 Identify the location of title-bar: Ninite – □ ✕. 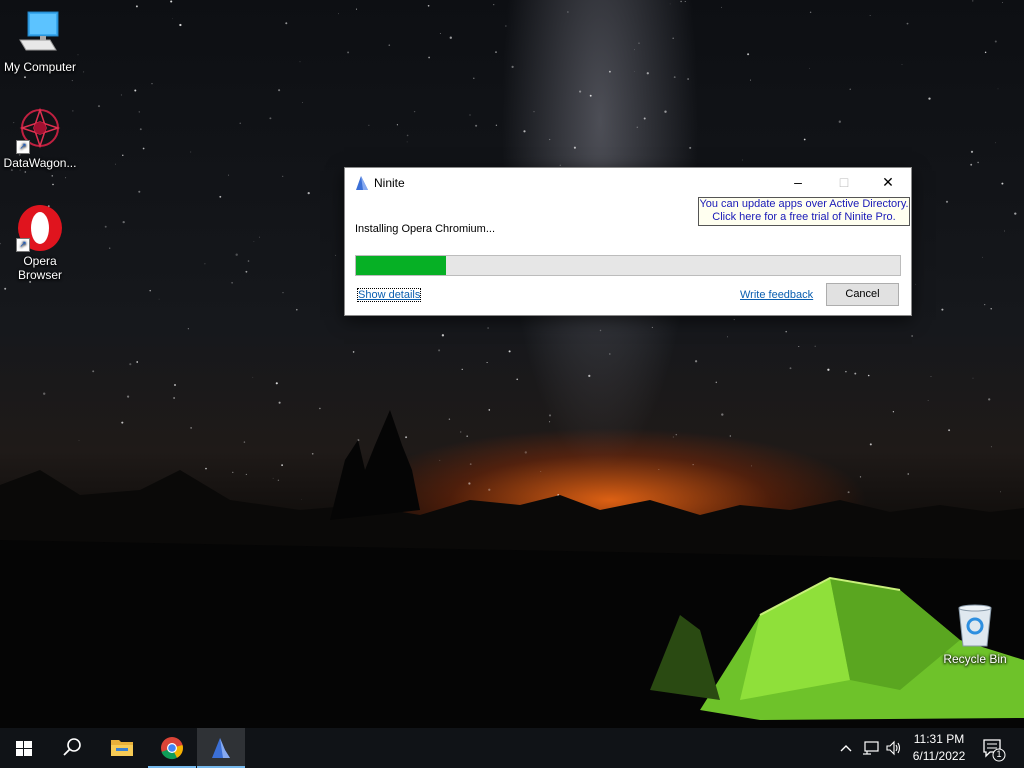
(628, 183).